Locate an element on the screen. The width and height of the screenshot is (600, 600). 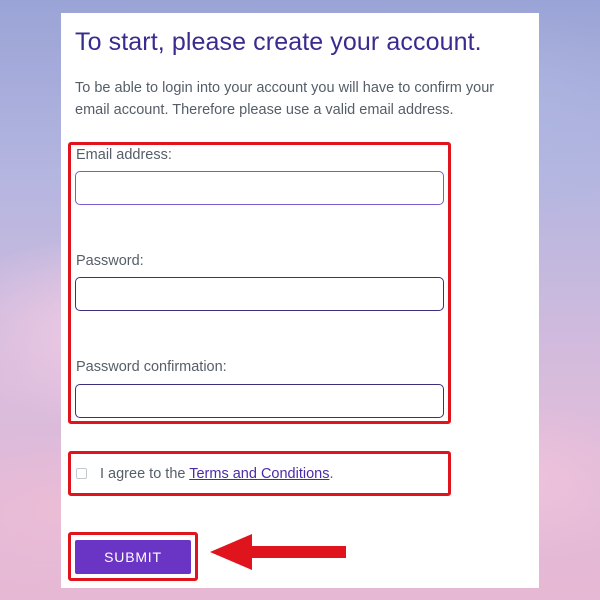
agree-prefix: I agree to the is located at coordinates (145, 474).